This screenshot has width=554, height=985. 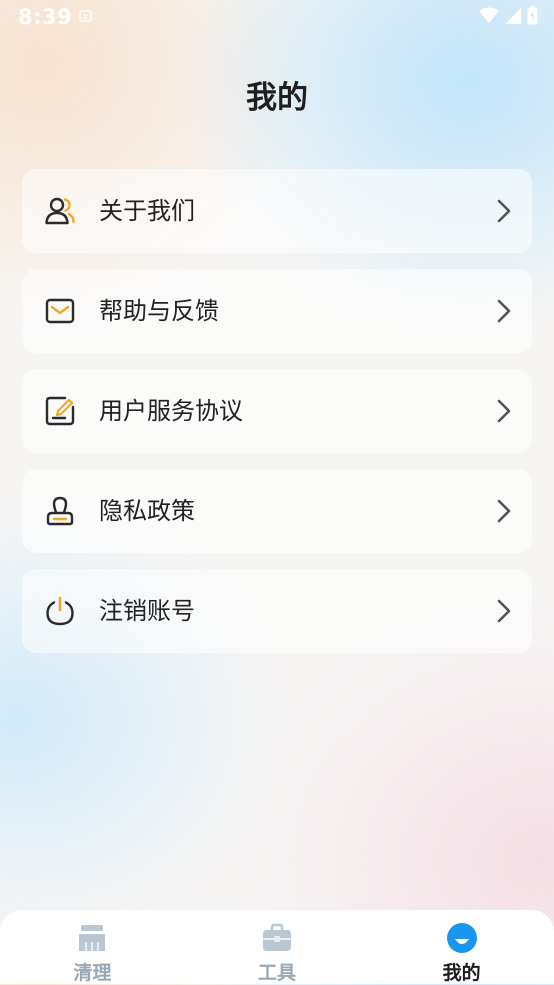 I want to click on tab-label: 工具, so click(x=277, y=973).